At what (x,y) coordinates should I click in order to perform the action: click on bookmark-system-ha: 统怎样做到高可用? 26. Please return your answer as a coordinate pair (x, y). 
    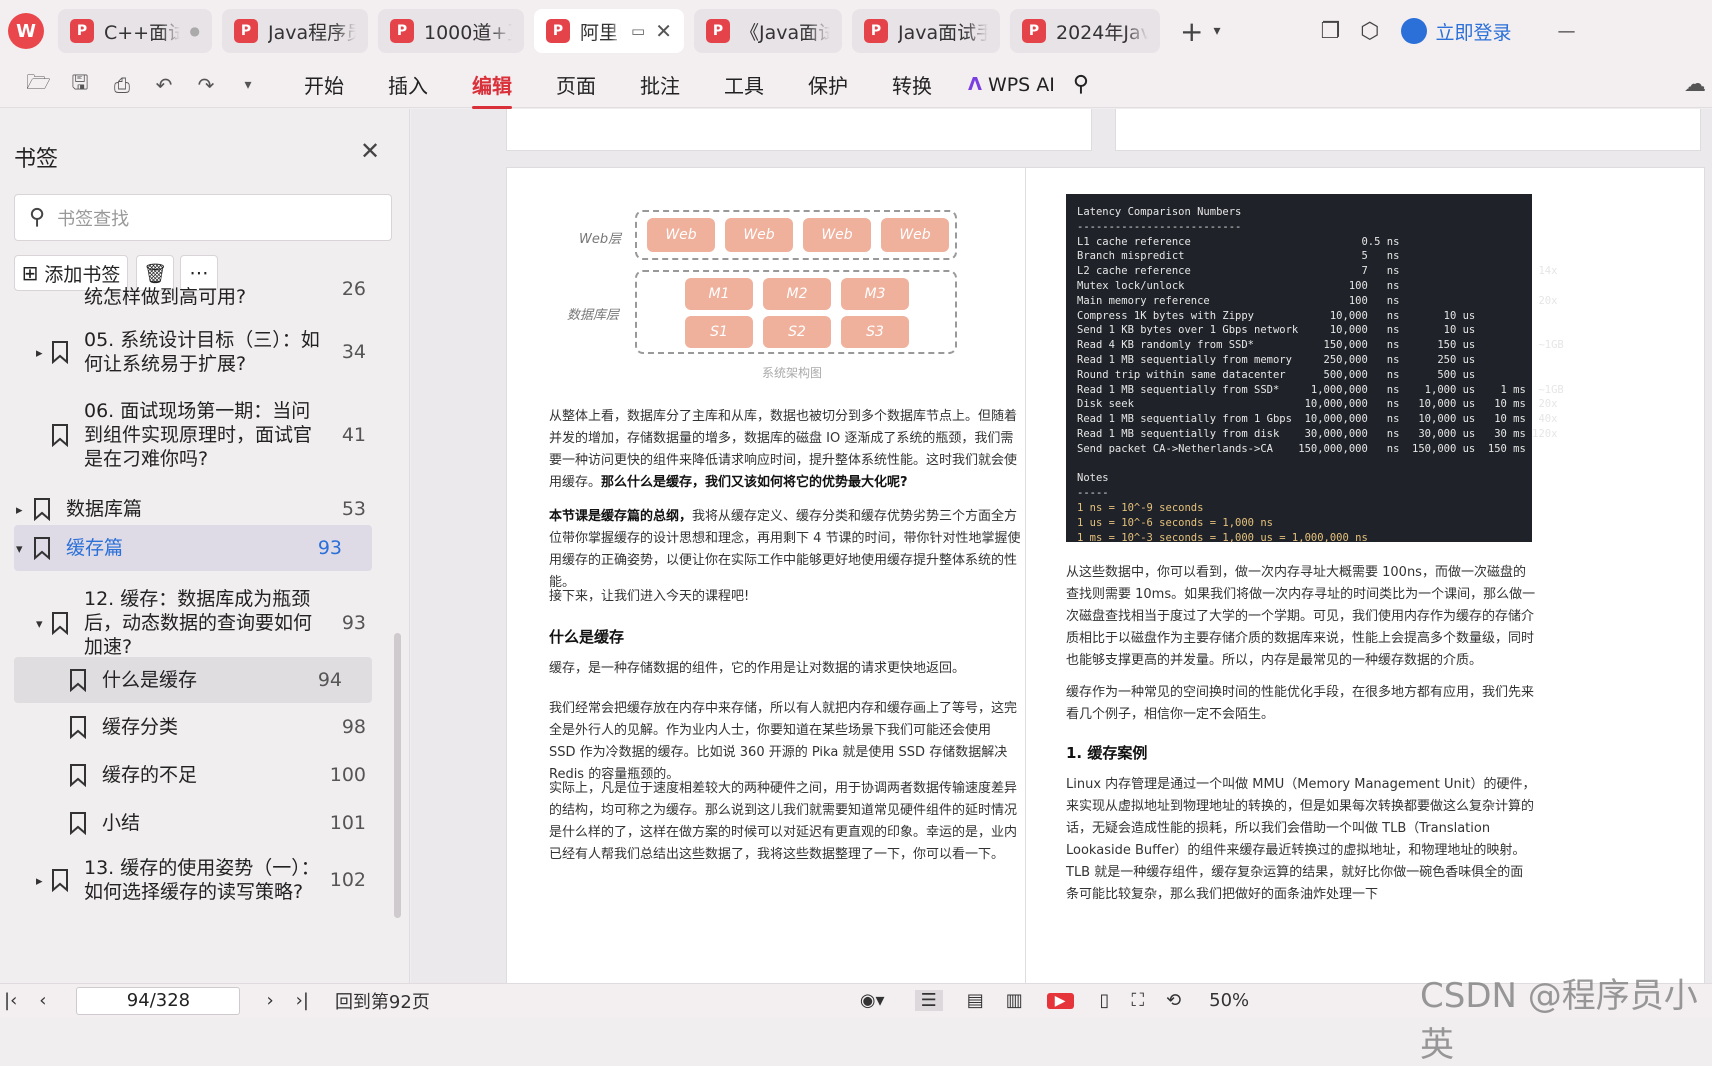
    Looking at the image, I should click on (205, 297).